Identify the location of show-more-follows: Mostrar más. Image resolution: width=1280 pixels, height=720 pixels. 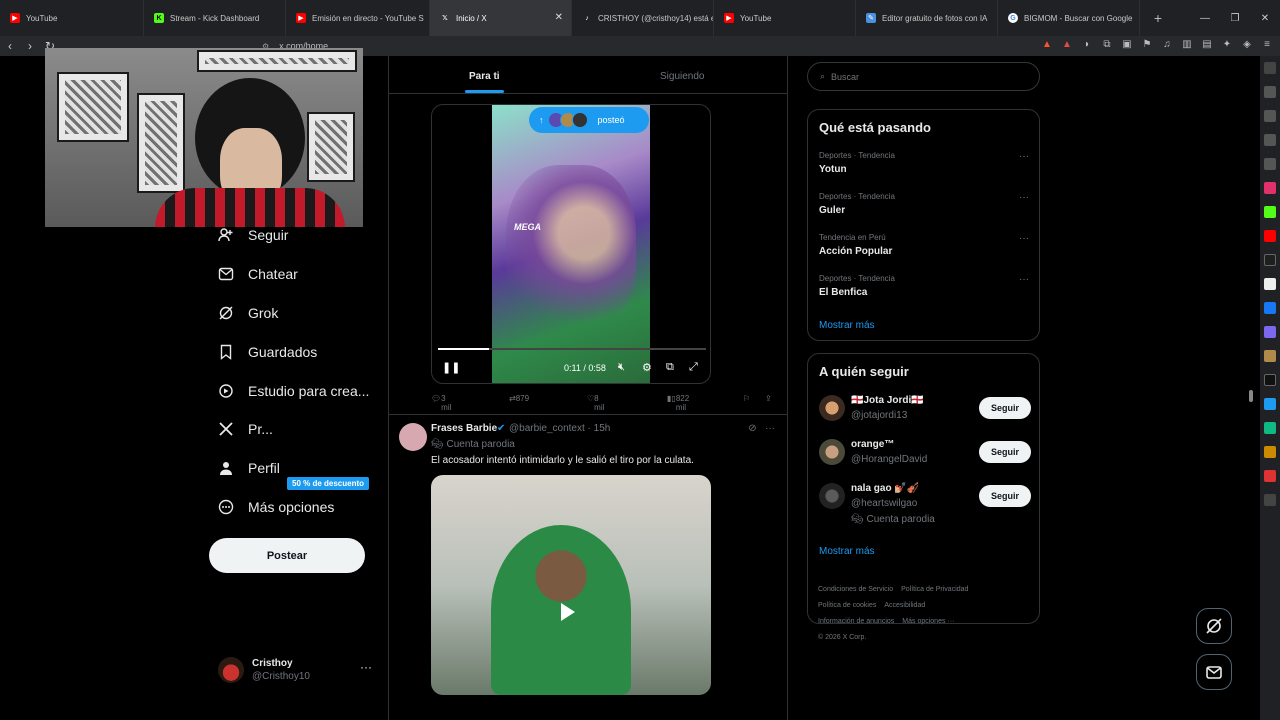
(847, 551).